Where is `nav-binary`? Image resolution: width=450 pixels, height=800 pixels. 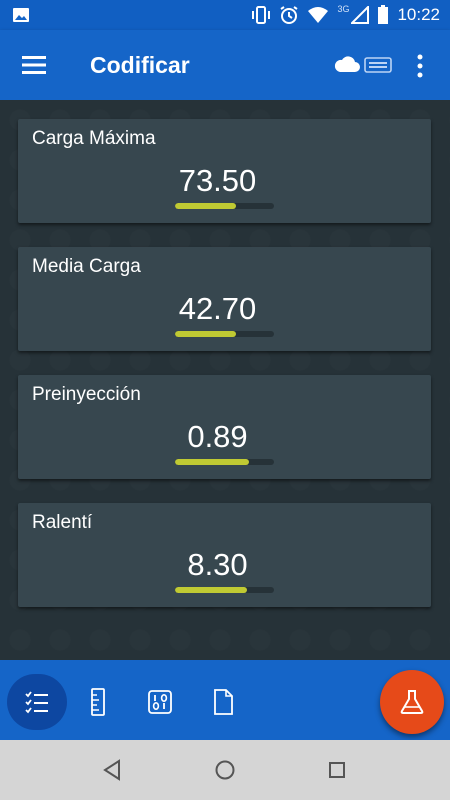
nav-binary is located at coordinates (160, 702).